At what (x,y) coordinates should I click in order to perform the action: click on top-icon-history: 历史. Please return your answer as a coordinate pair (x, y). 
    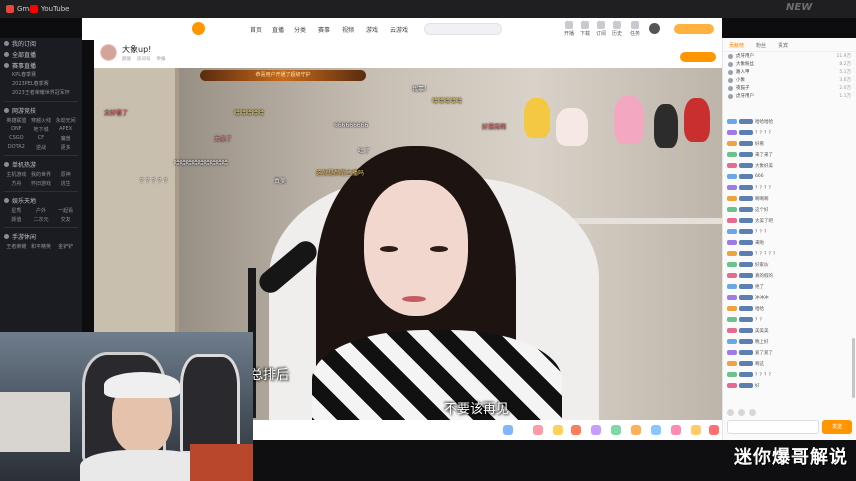
    Looking at the image, I should click on (617, 29).